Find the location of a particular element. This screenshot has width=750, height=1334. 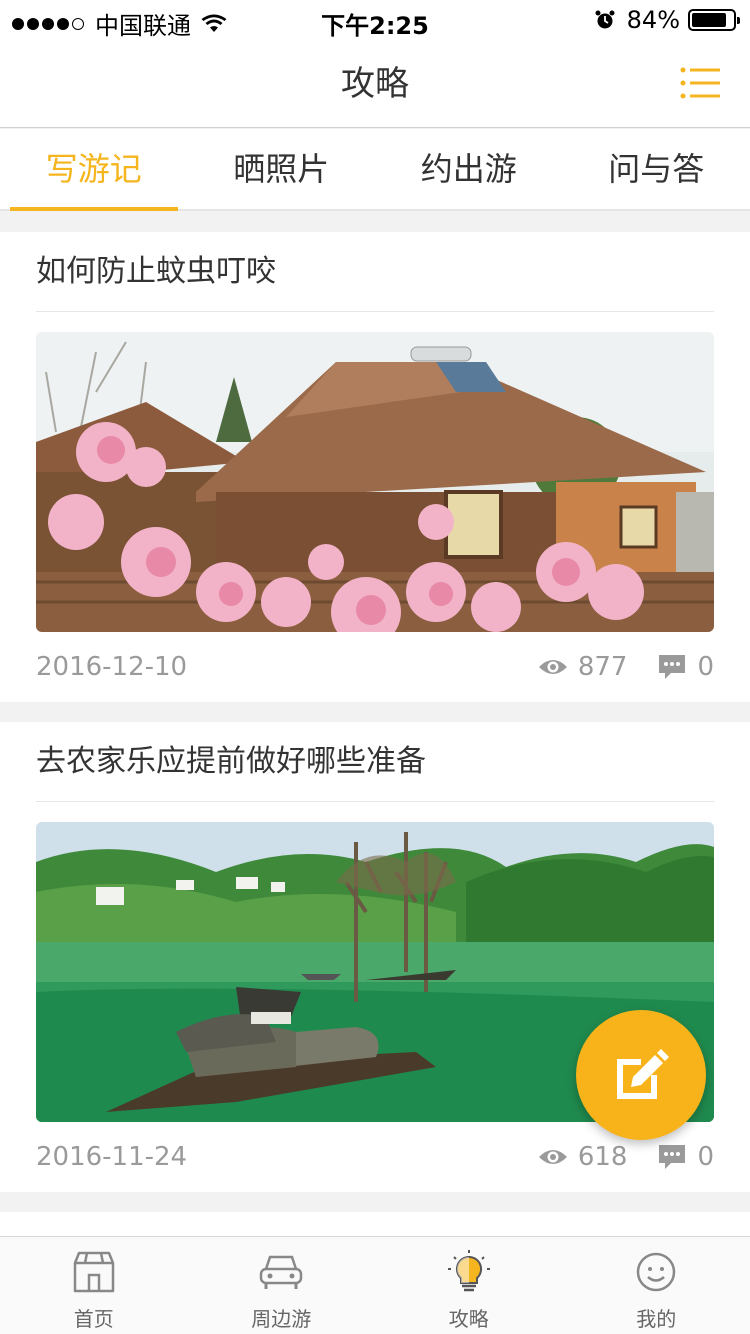

tabbar-item-nearby: 周边游 is located at coordinates (282, 1285).